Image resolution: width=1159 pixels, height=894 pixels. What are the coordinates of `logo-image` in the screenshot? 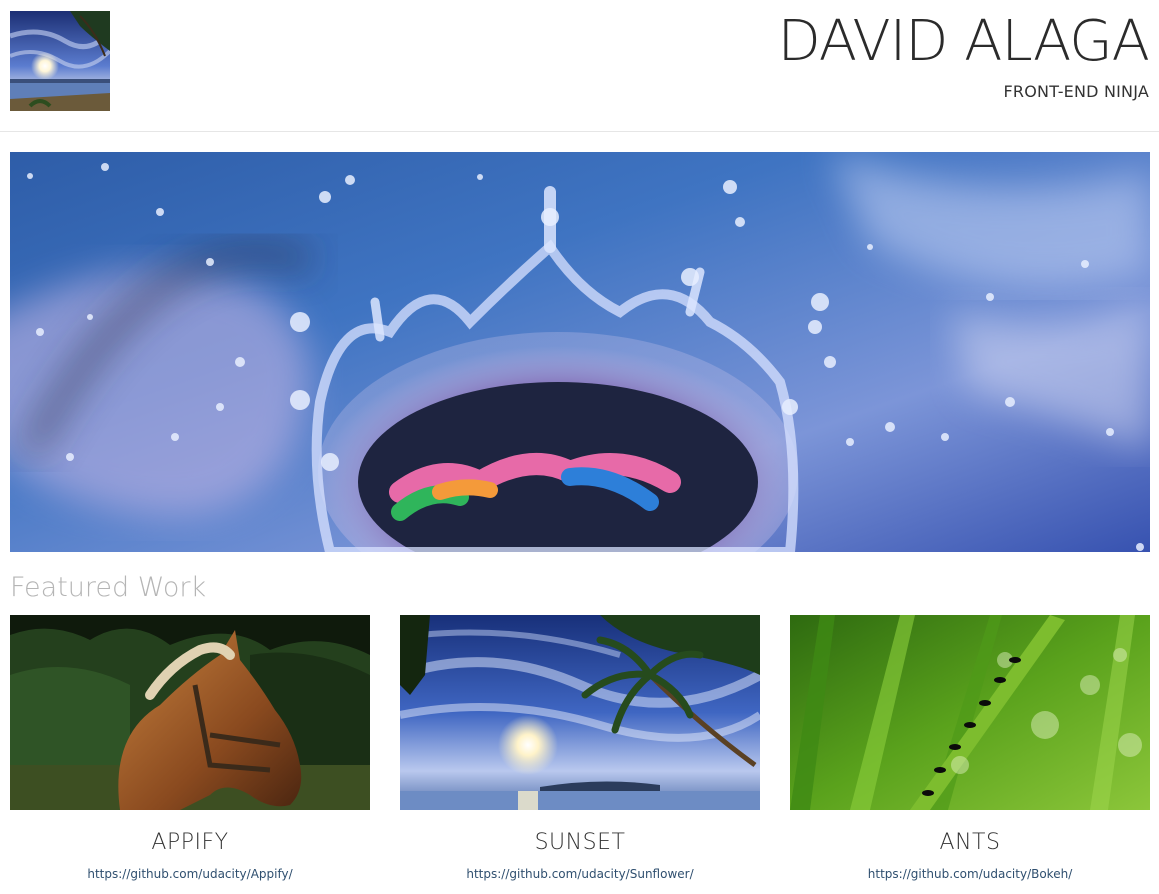 It's located at (60, 61).